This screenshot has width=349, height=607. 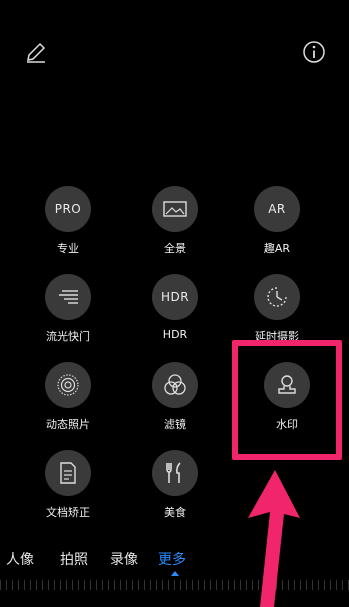 What do you see at coordinates (74, 559) in the screenshot?
I see `tab-photo: 拍照` at bounding box center [74, 559].